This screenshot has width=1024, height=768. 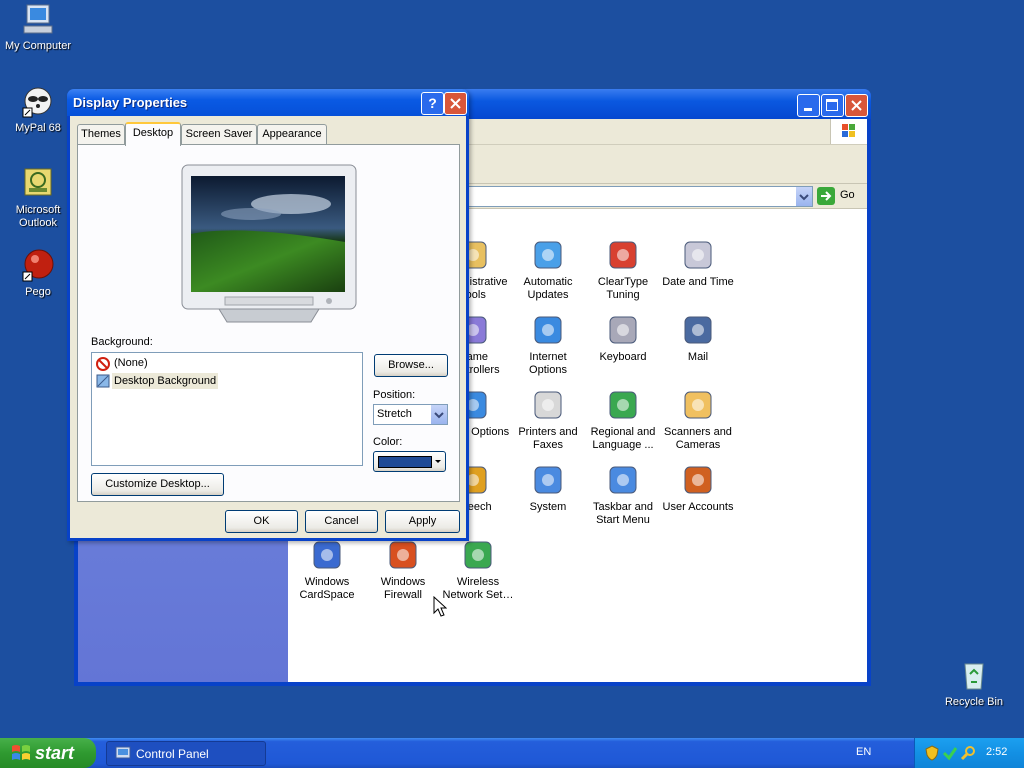 I want to click on control-panel-item: Printers and Faxes, so click(x=548, y=420).